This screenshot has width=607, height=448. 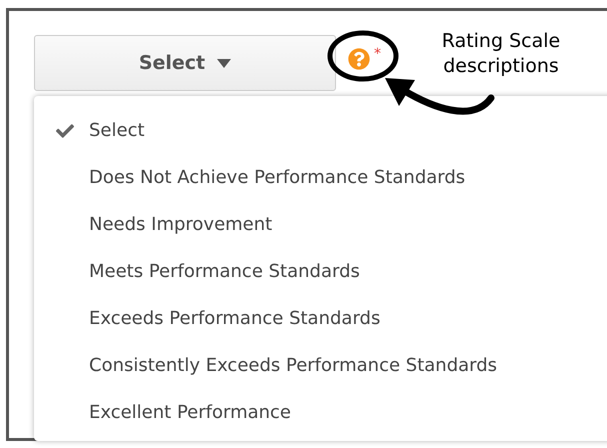 What do you see at coordinates (377, 54) in the screenshot?
I see `required-mark: *` at bounding box center [377, 54].